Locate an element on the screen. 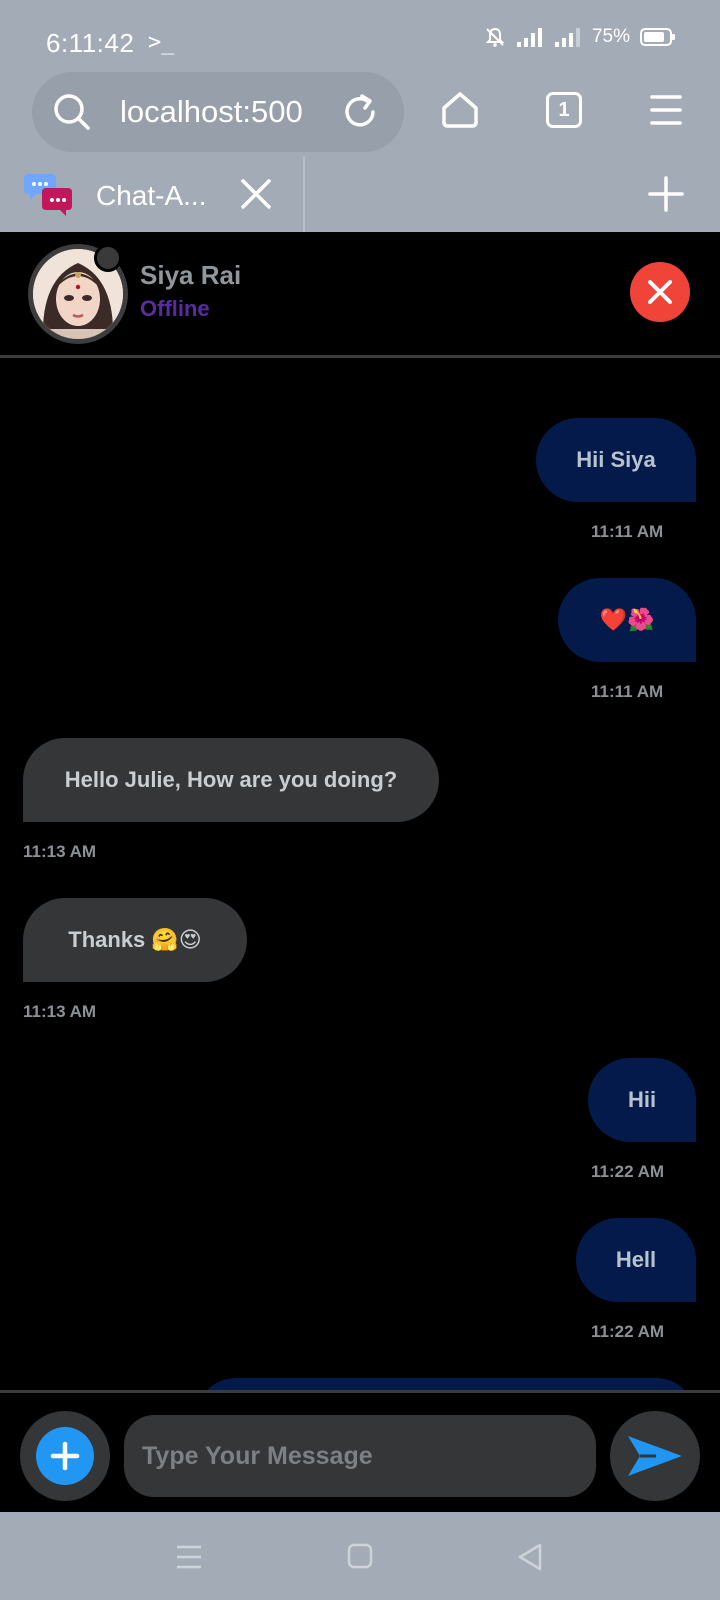 The height and width of the screenshot is (1600, 720). message-bubble-outgoing: Hii Siya is located at coordinates (616, 460).